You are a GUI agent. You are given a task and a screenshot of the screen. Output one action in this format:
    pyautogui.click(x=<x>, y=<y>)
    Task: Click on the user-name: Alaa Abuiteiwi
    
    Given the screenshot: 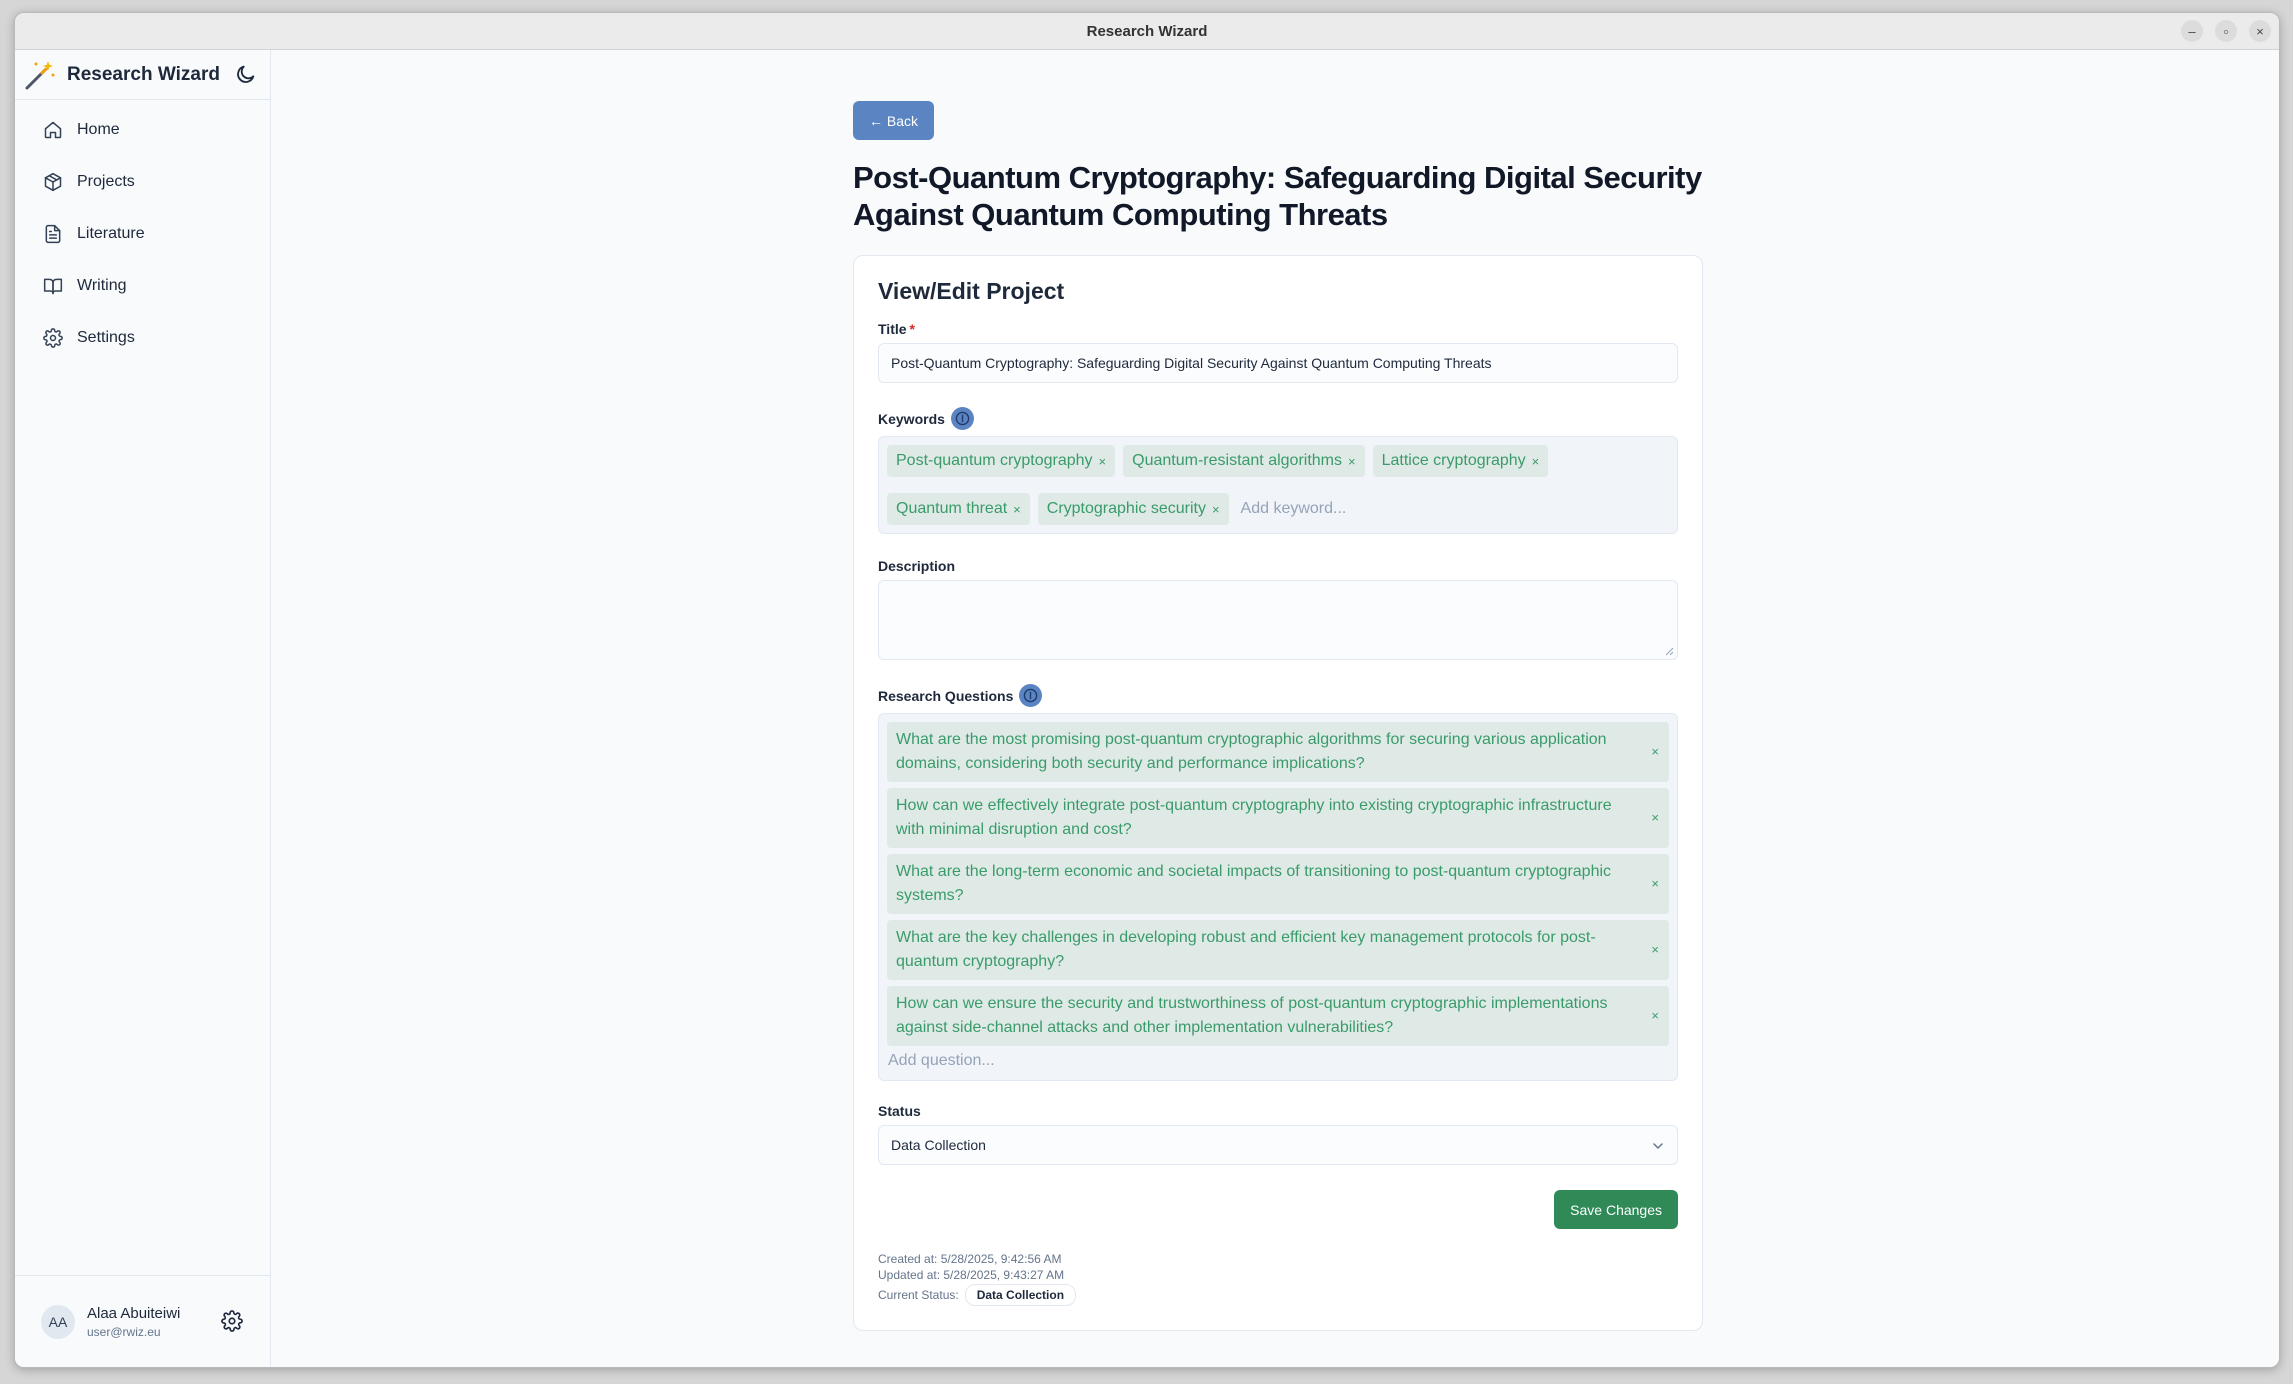 What is the action you would take?
    pyautogui.click(x=134, y=1313)
    